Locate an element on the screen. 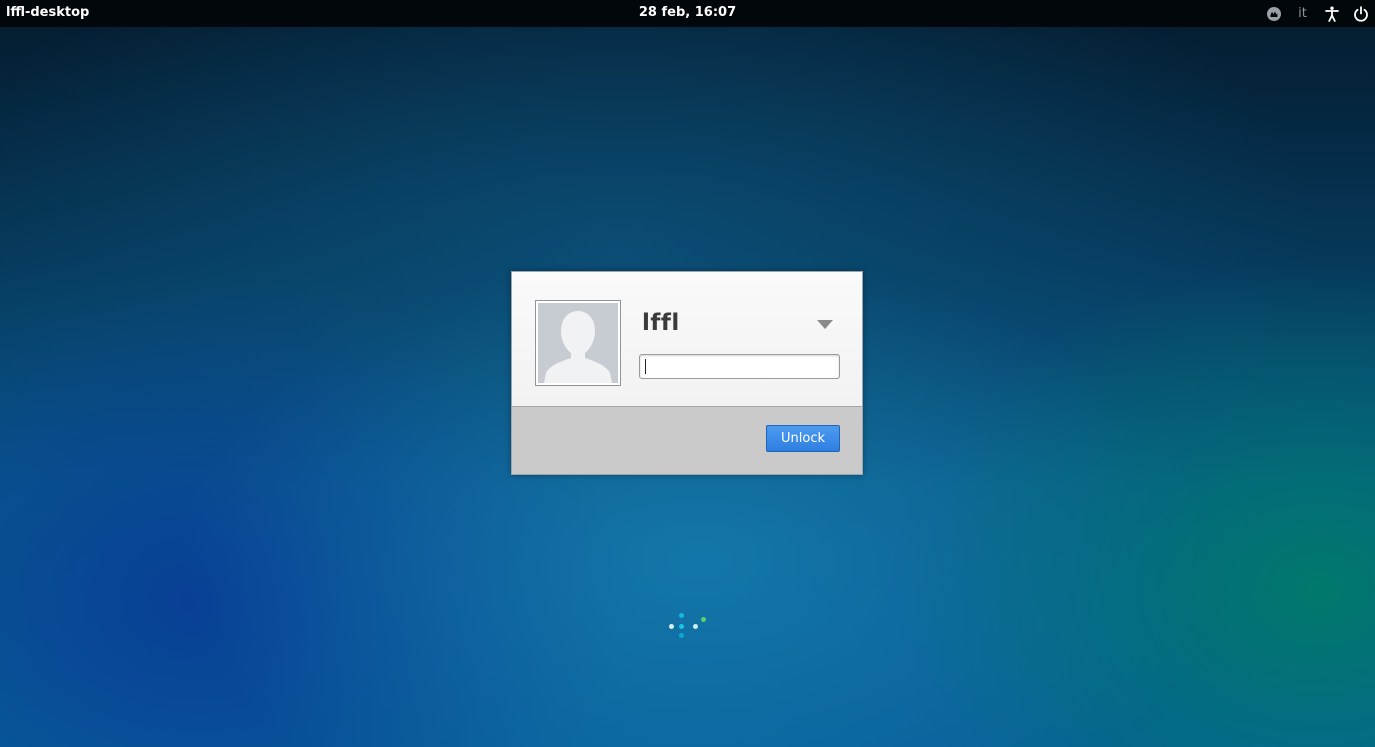  user-name: lffl is located at coordinates (661, 323).